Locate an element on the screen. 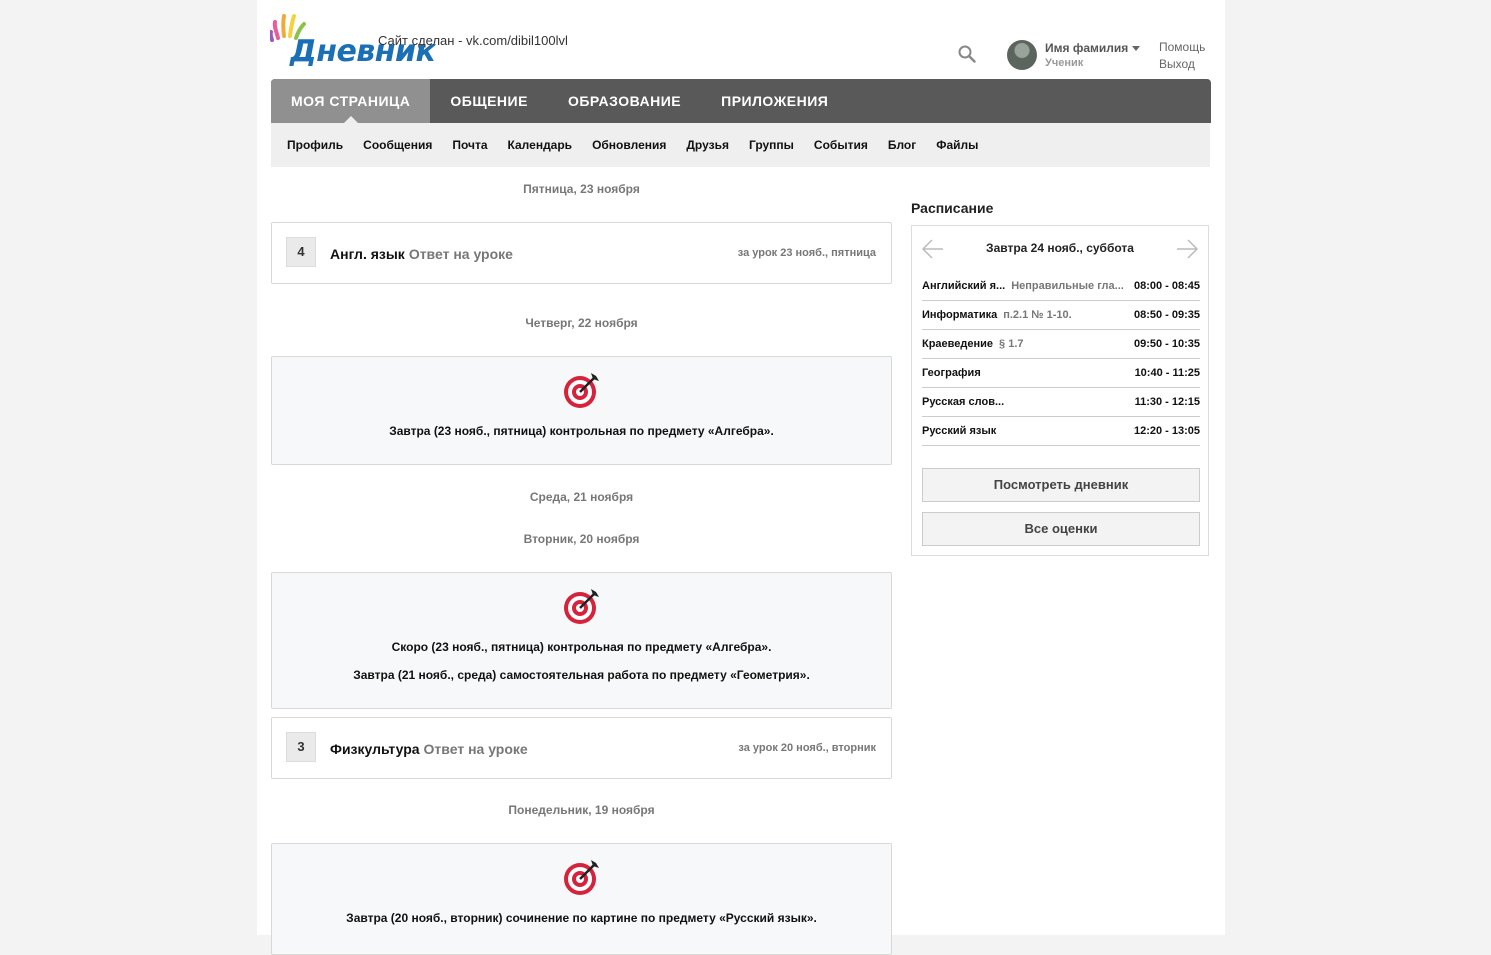 This screenshot has width=1491, height=955. mark-subject-line: Англ. язык Ответ на уроке is located at coordinates (421, 254).